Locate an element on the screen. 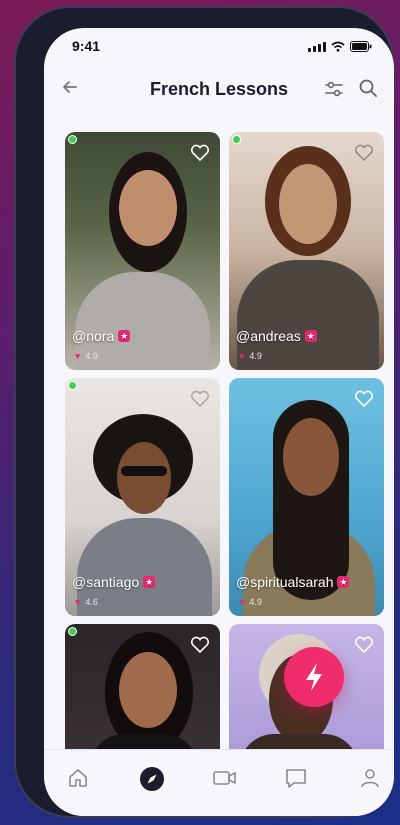 This screenshot has height=825, width=400. quick-match-button is located at coordinates (314, 677).